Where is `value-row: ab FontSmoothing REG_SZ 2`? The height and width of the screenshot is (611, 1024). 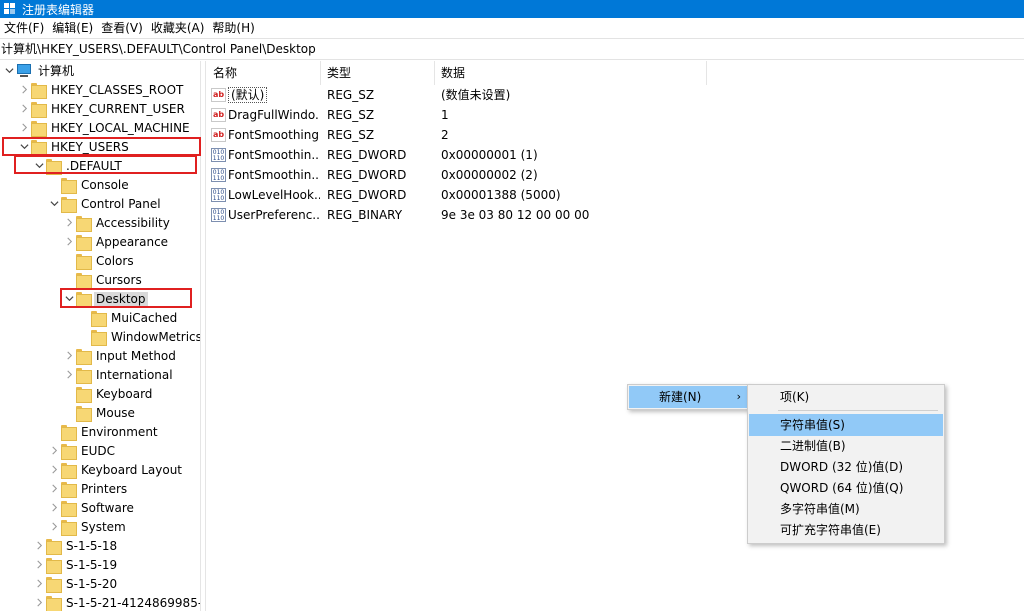 value-row: ab FontSmoothing REG_SZ 2 is located at coordinates (615, 135).